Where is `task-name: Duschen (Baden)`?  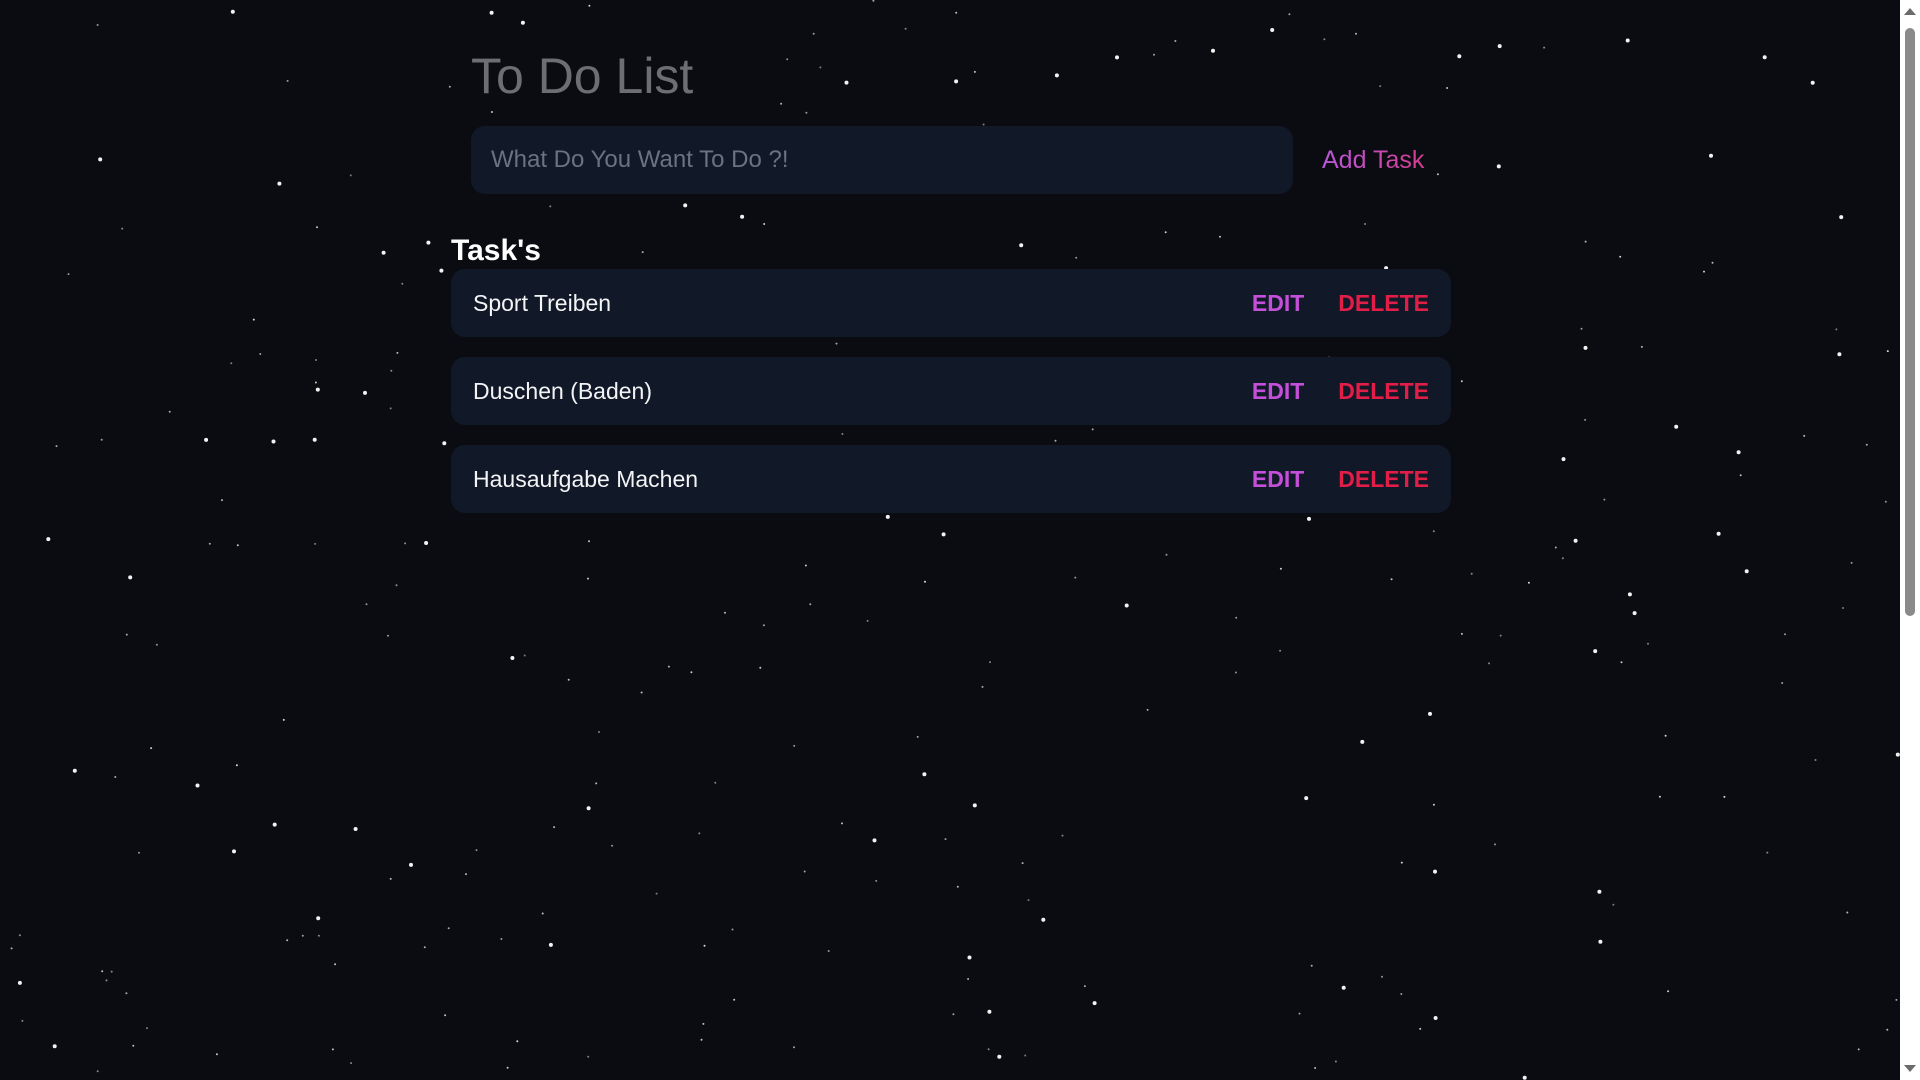
task-name: Duschen (Baden) is located at coordinates (562, 390).